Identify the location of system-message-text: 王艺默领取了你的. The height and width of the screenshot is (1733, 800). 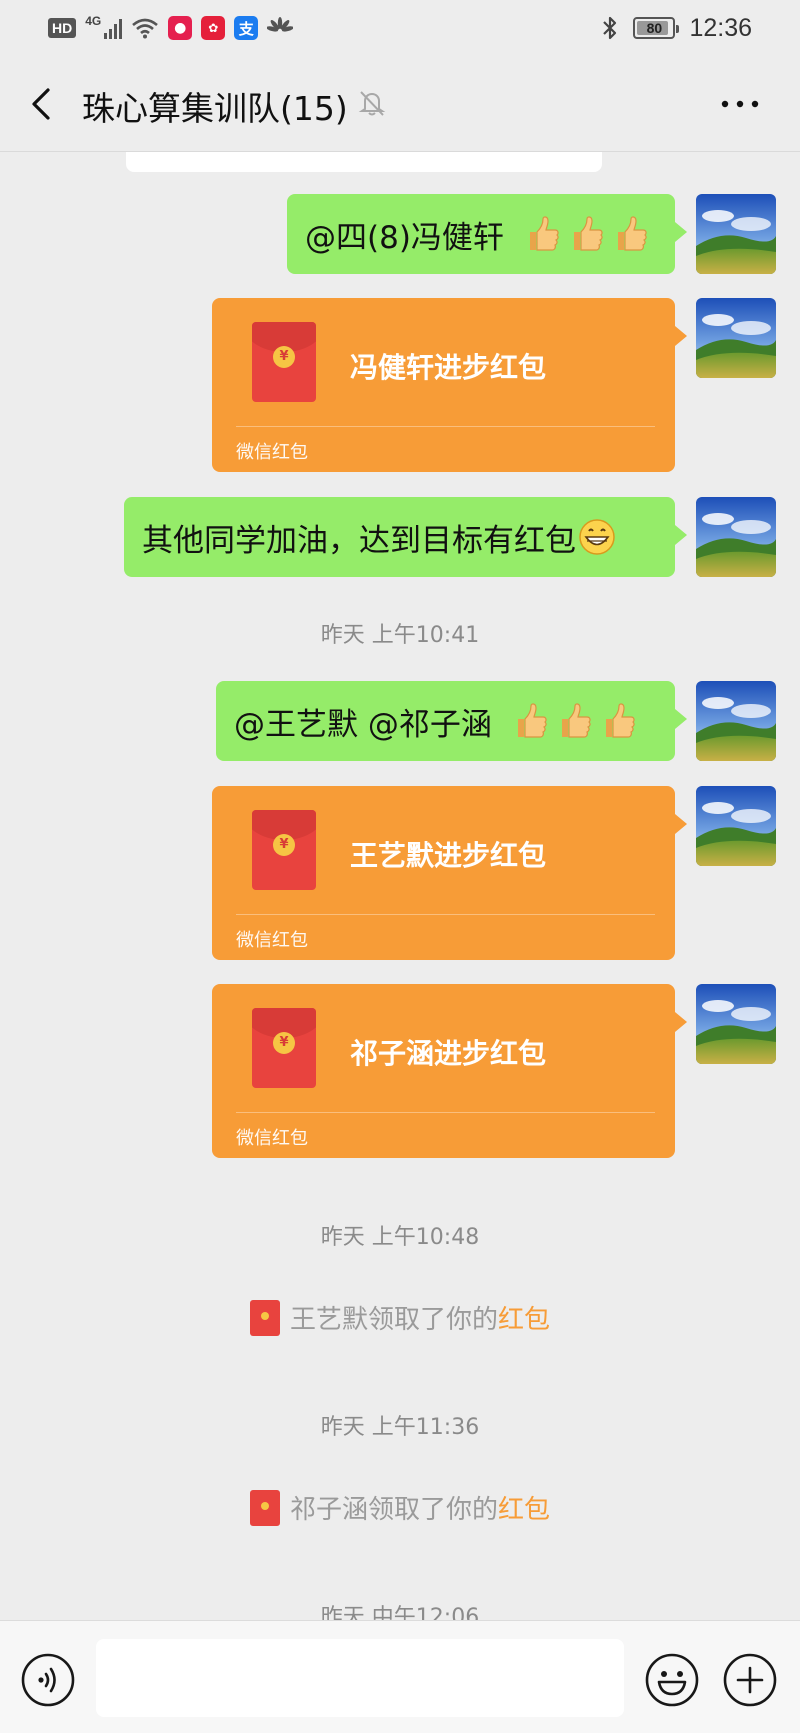
(393, 1320).